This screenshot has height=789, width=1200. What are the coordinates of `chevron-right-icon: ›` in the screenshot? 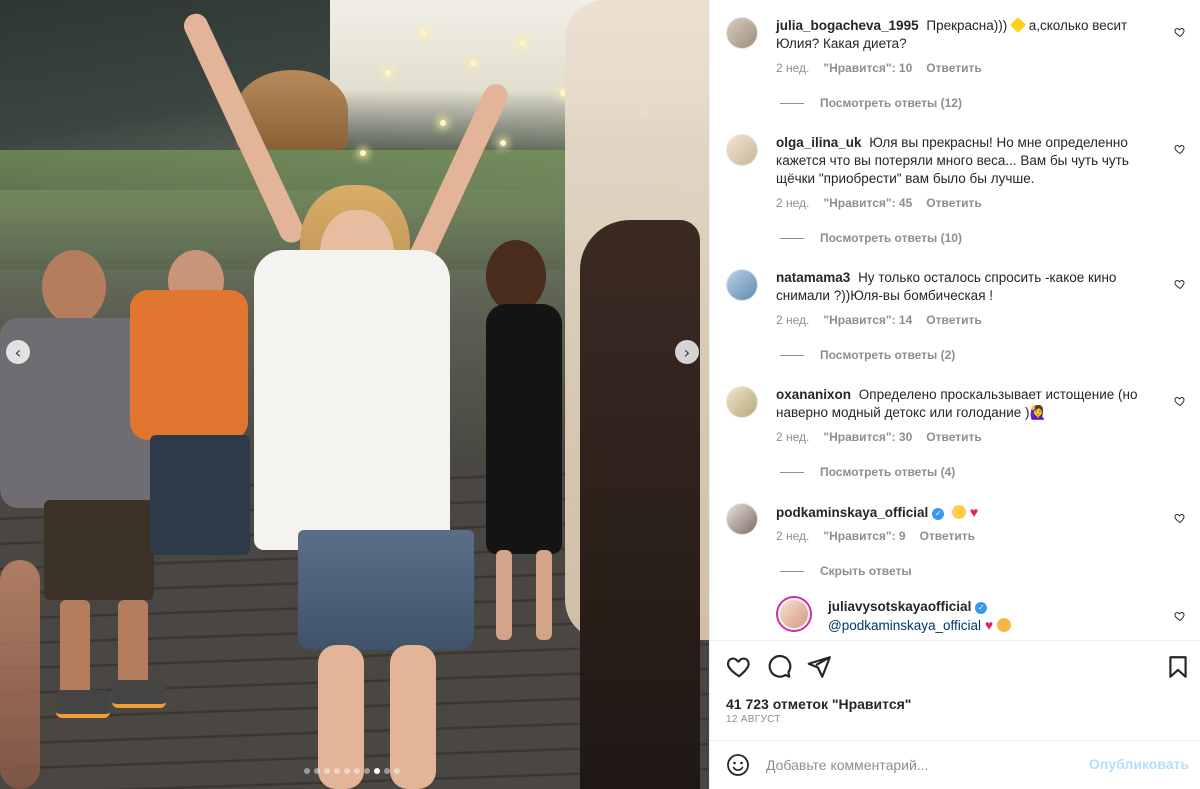 It's located at (687, 352).